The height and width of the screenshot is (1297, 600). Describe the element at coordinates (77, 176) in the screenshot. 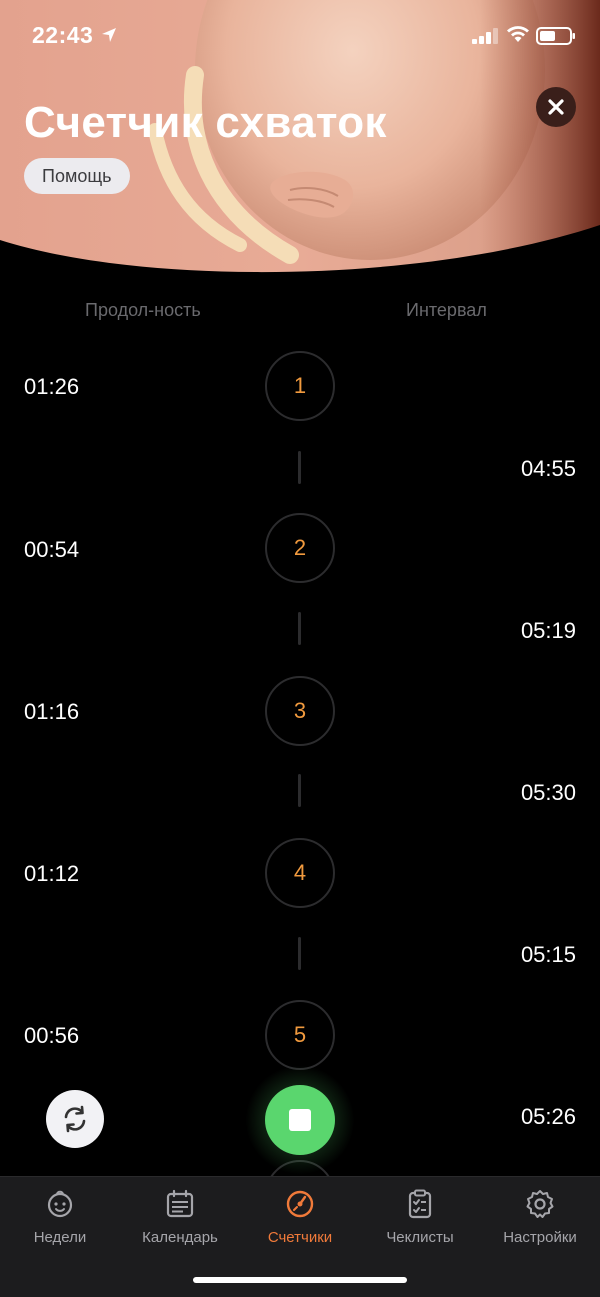

I see `help-button: Помощь` at that location.